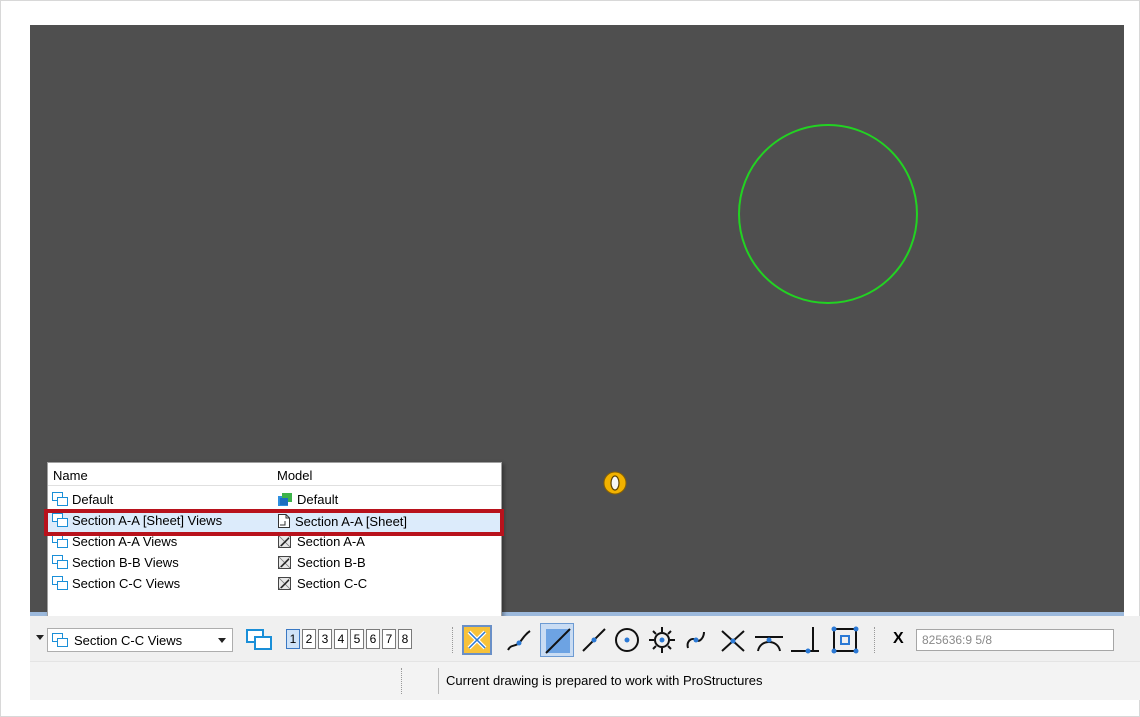 Image resolution: width=1140 pixels, height=717 pixels. I want to click on default-model-icon, so click(285, 499).